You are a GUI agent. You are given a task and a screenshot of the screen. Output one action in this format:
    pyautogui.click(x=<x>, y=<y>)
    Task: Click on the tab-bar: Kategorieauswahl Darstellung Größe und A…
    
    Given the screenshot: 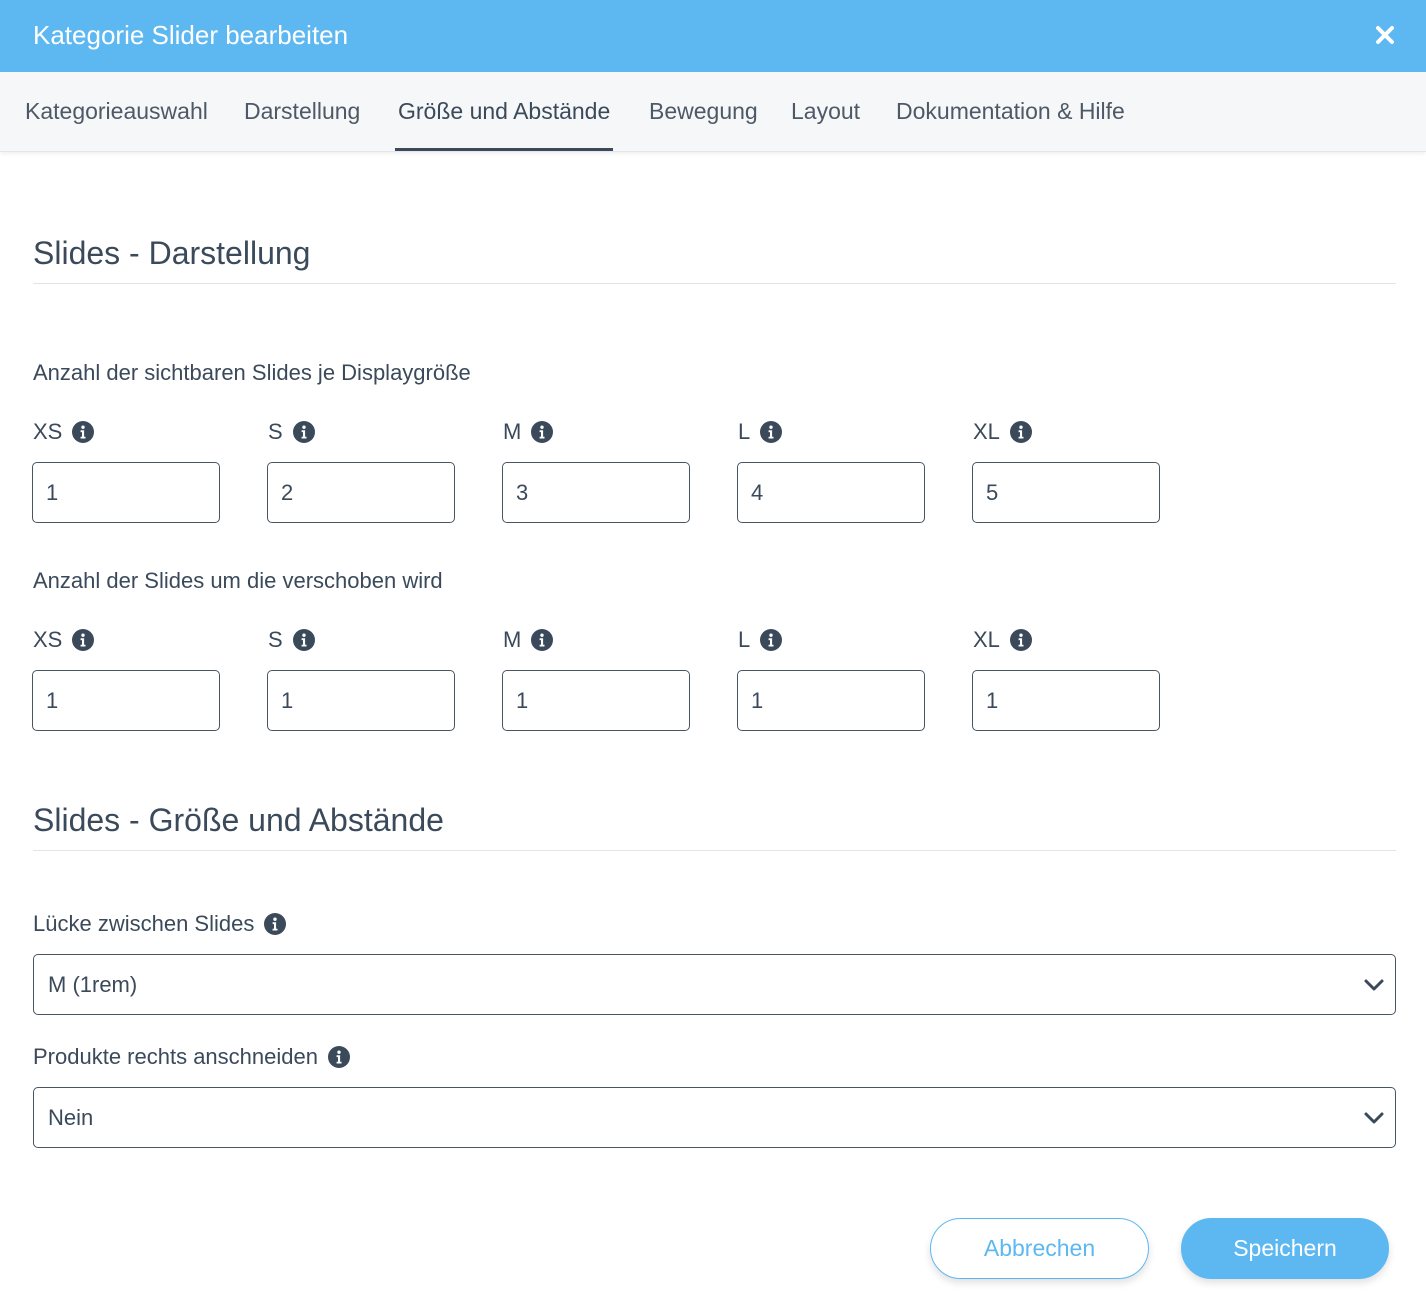 What is the action you would take?
    pyautogui.click(x=713, y=112)
    